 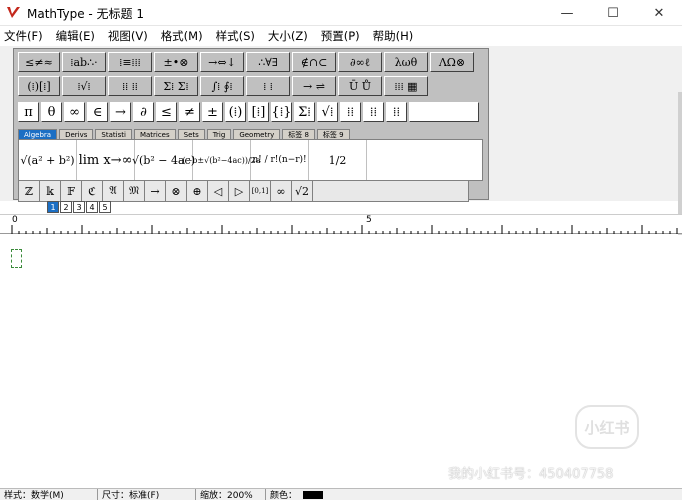 What do you see at coordinates (281, 112) in the screenshot?
I see `small-braces-button: {⁞}` at bounding box center [281, 112].